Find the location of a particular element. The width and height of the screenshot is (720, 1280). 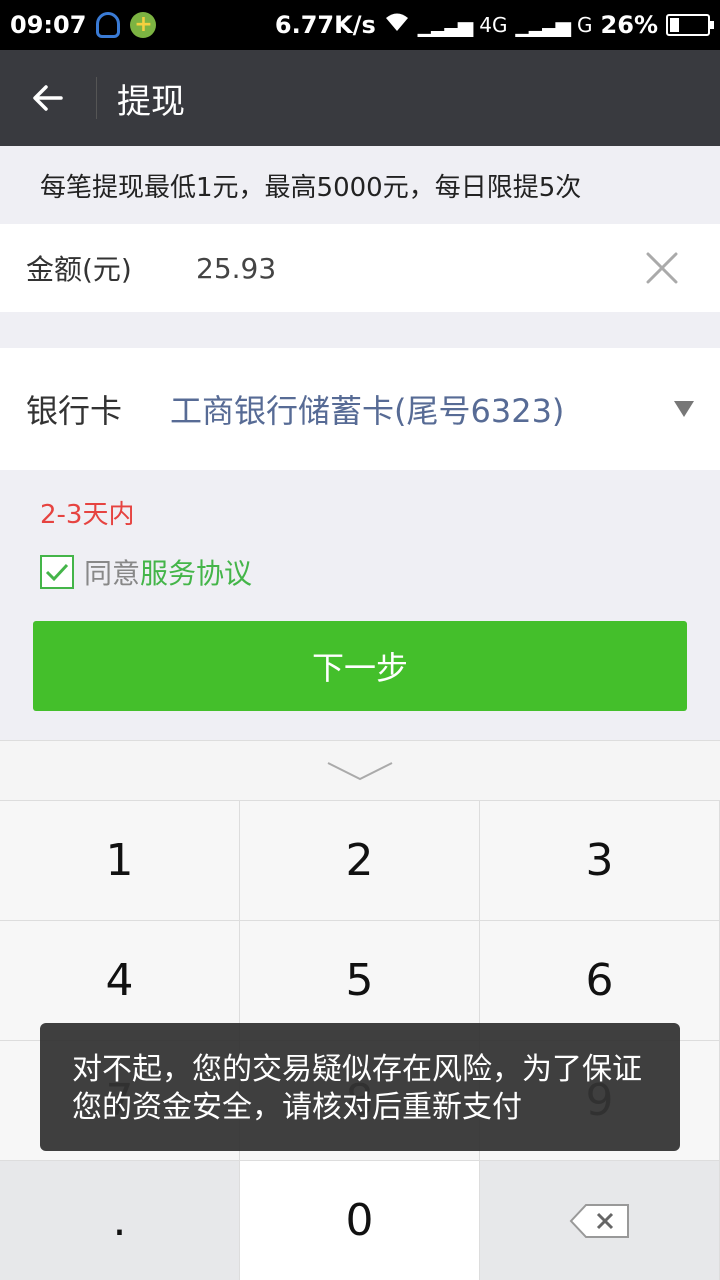

wifi-icon is located at coordinates (397, 25).